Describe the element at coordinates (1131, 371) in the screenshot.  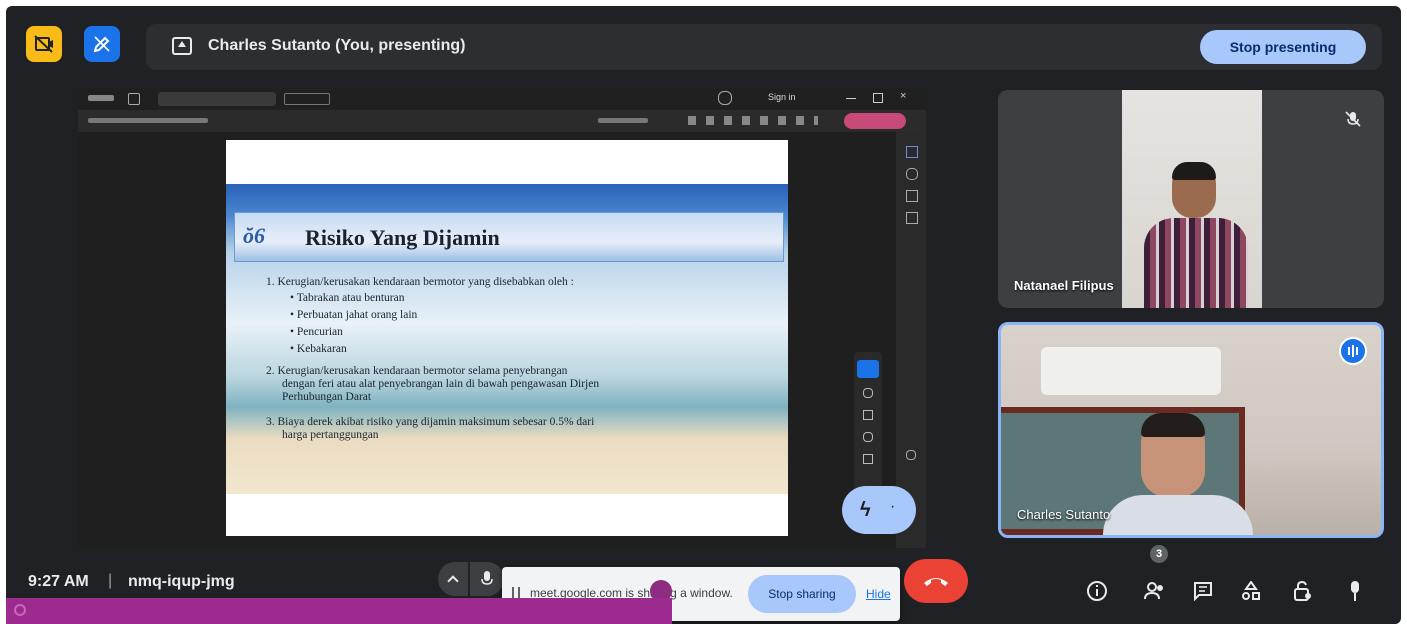
I see `air-conditioner` at that location.